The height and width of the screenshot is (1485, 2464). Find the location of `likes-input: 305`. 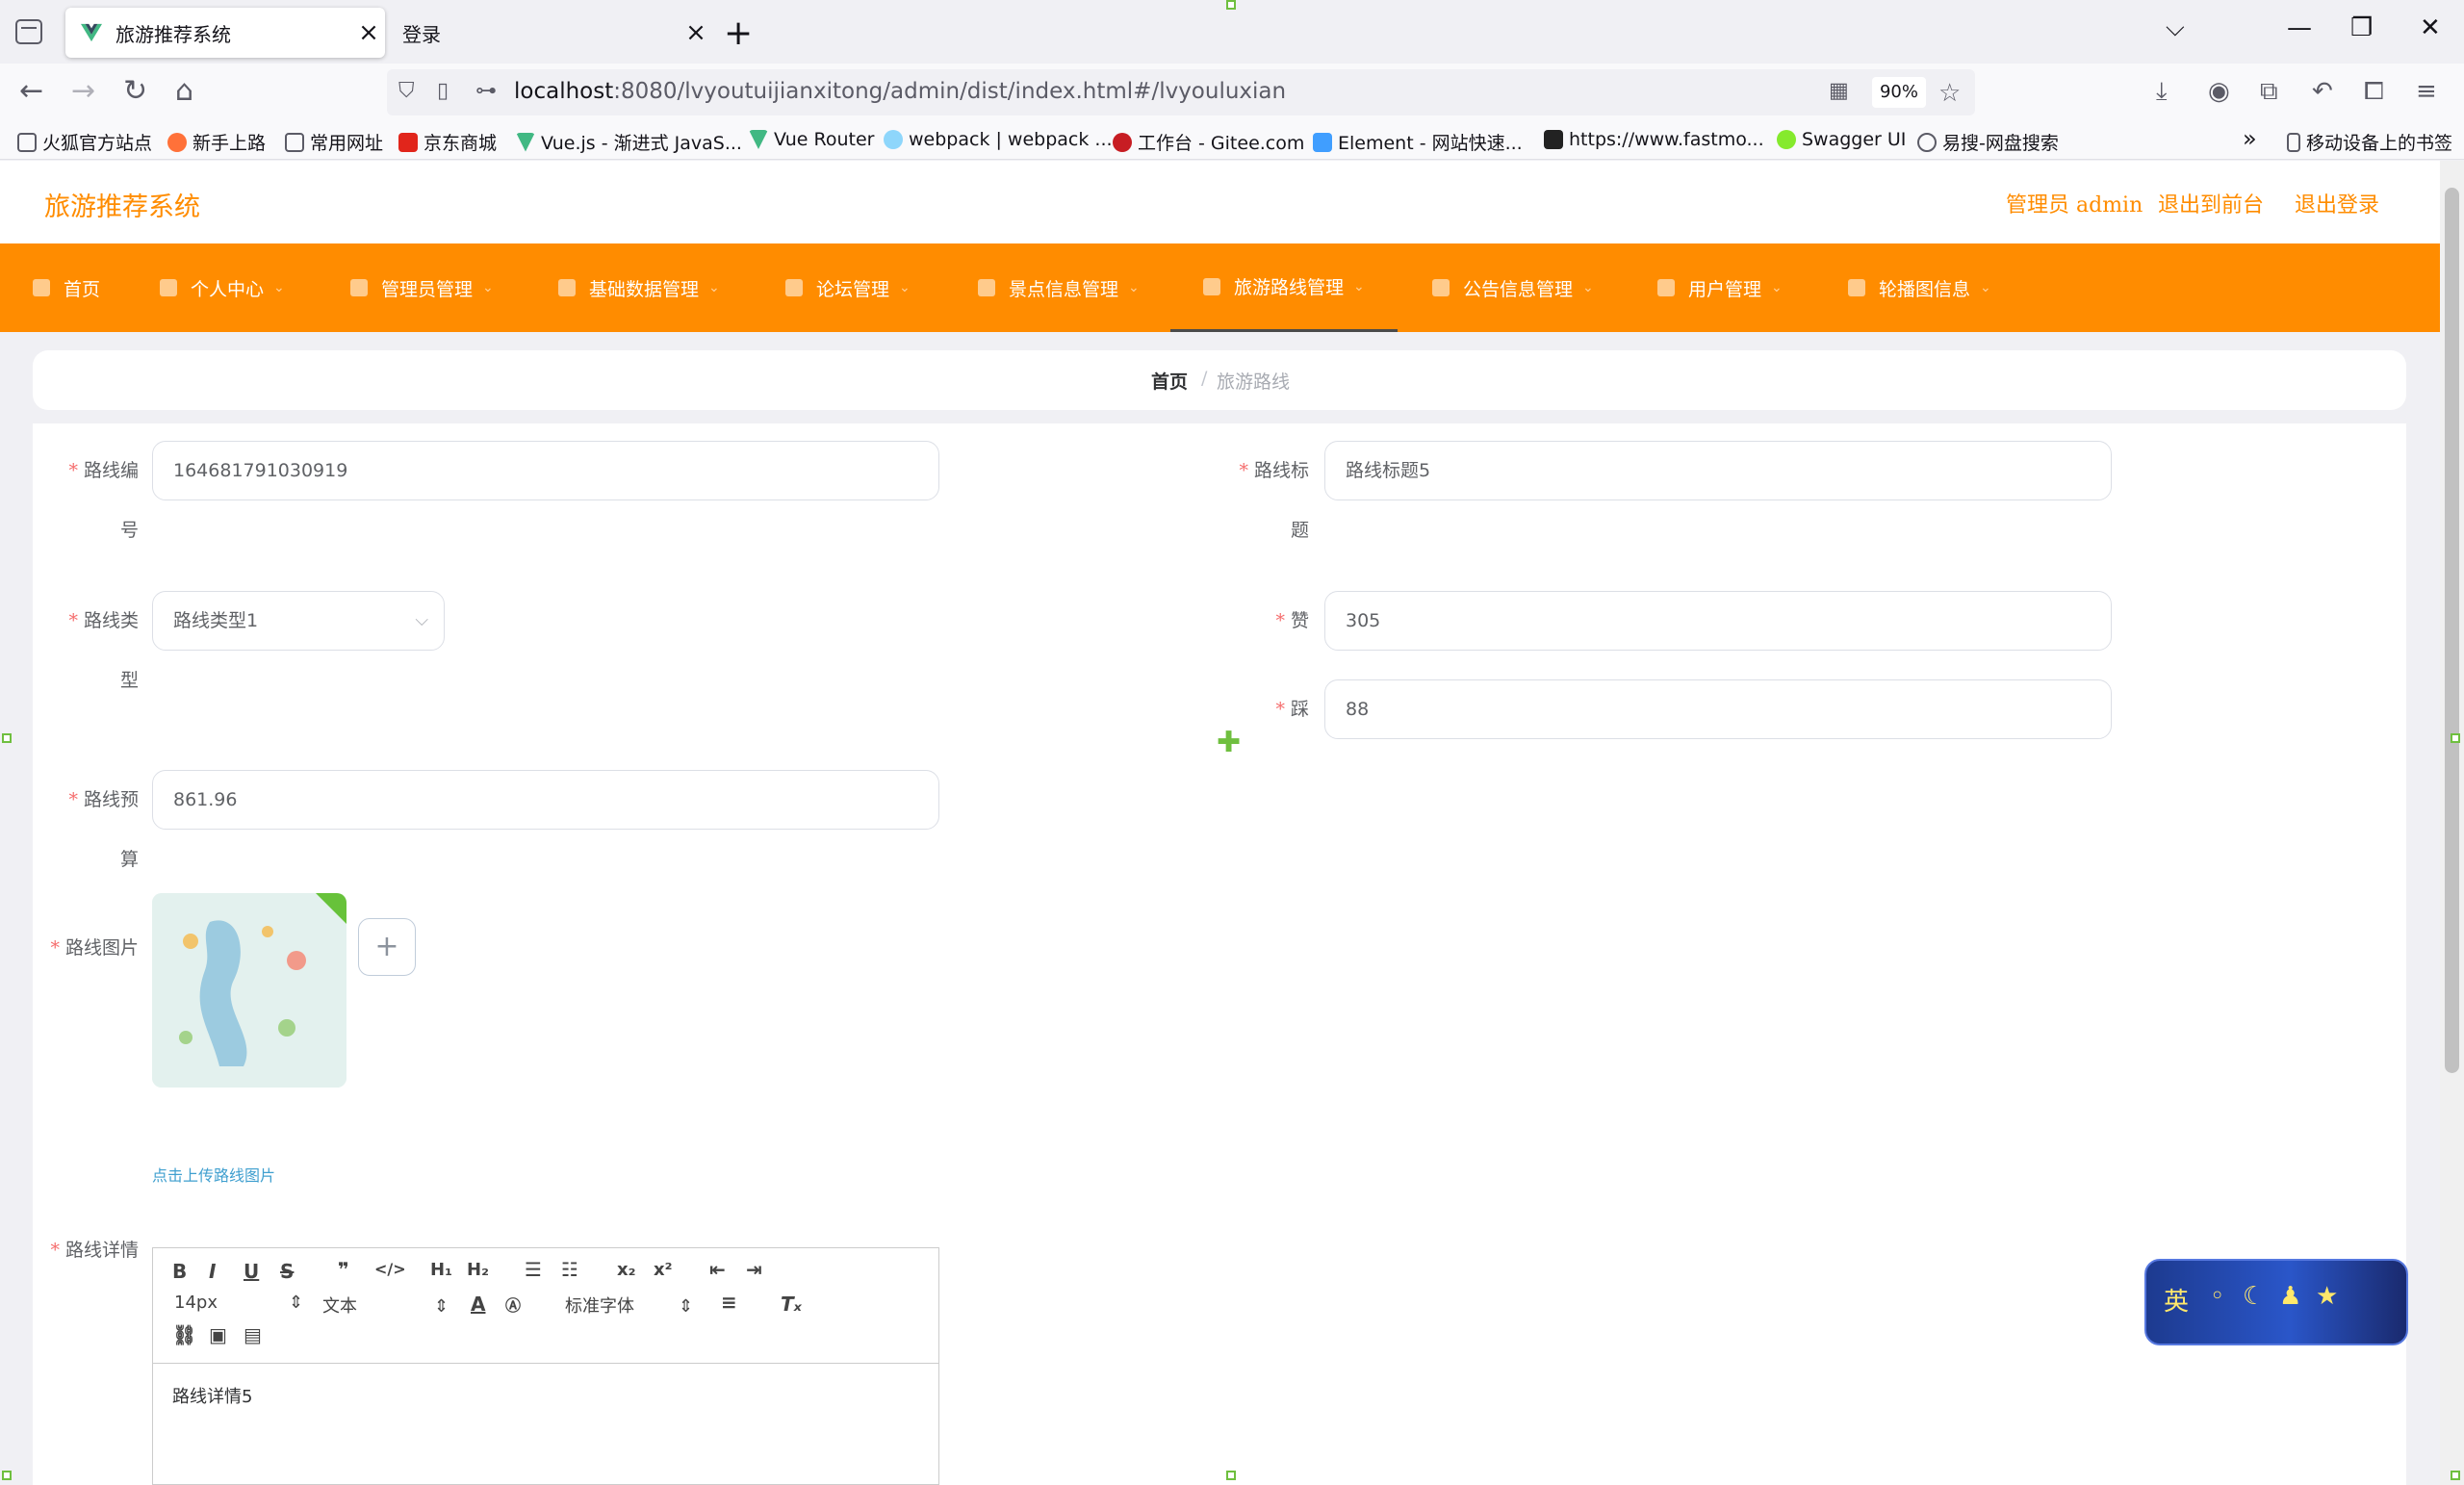

likes-input: 305 is located at coordinates (1718, 621).